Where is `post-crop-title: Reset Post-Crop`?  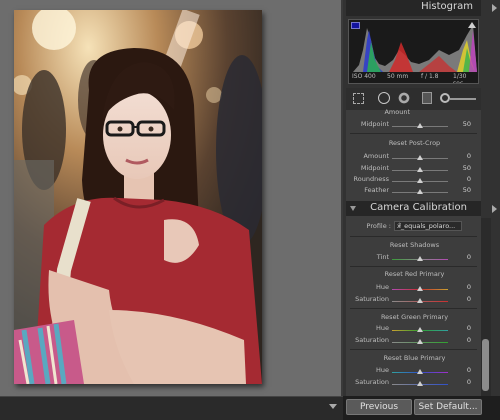 post-crop-title: Reset Post-Crop is located at coordinates (414, 143).